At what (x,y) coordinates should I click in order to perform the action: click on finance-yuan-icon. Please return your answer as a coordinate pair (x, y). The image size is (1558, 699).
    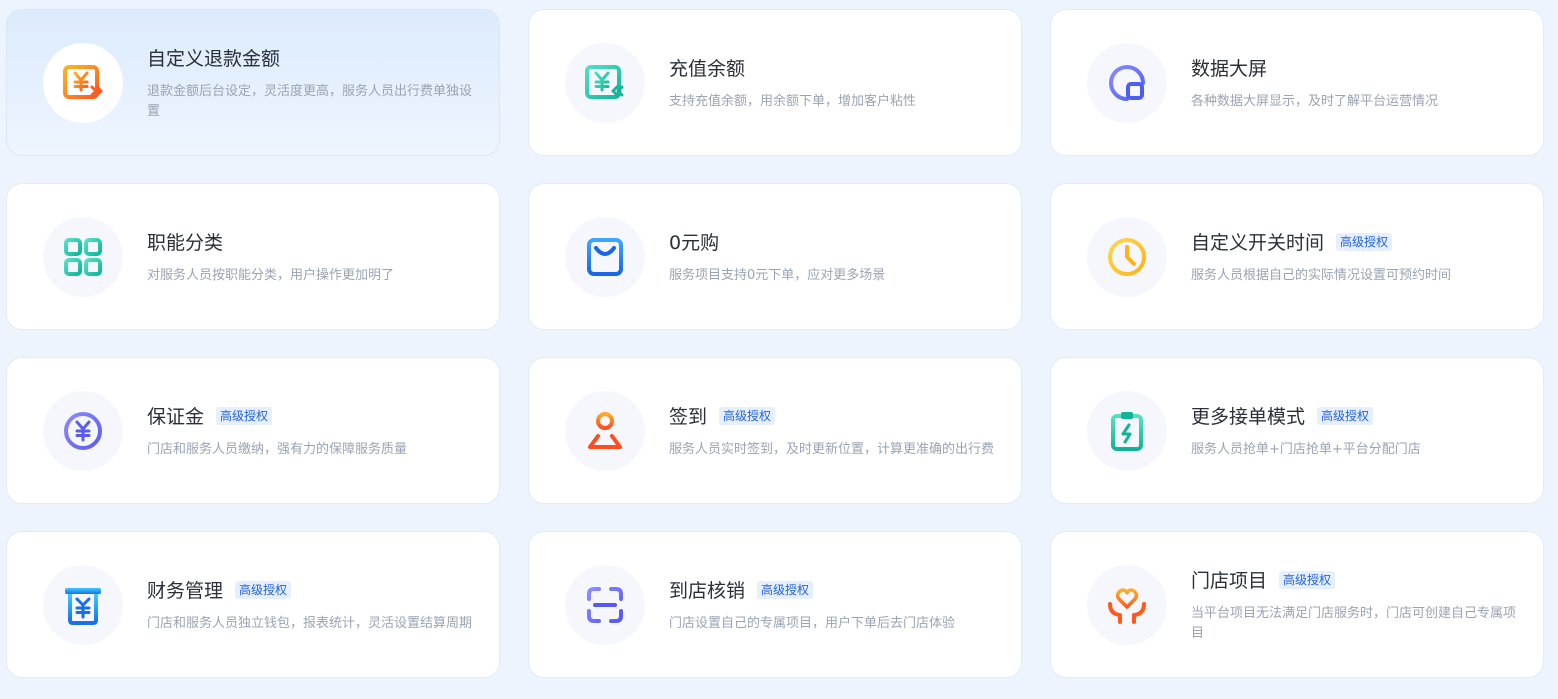
    Looking at the image, I should click on (83, 605).